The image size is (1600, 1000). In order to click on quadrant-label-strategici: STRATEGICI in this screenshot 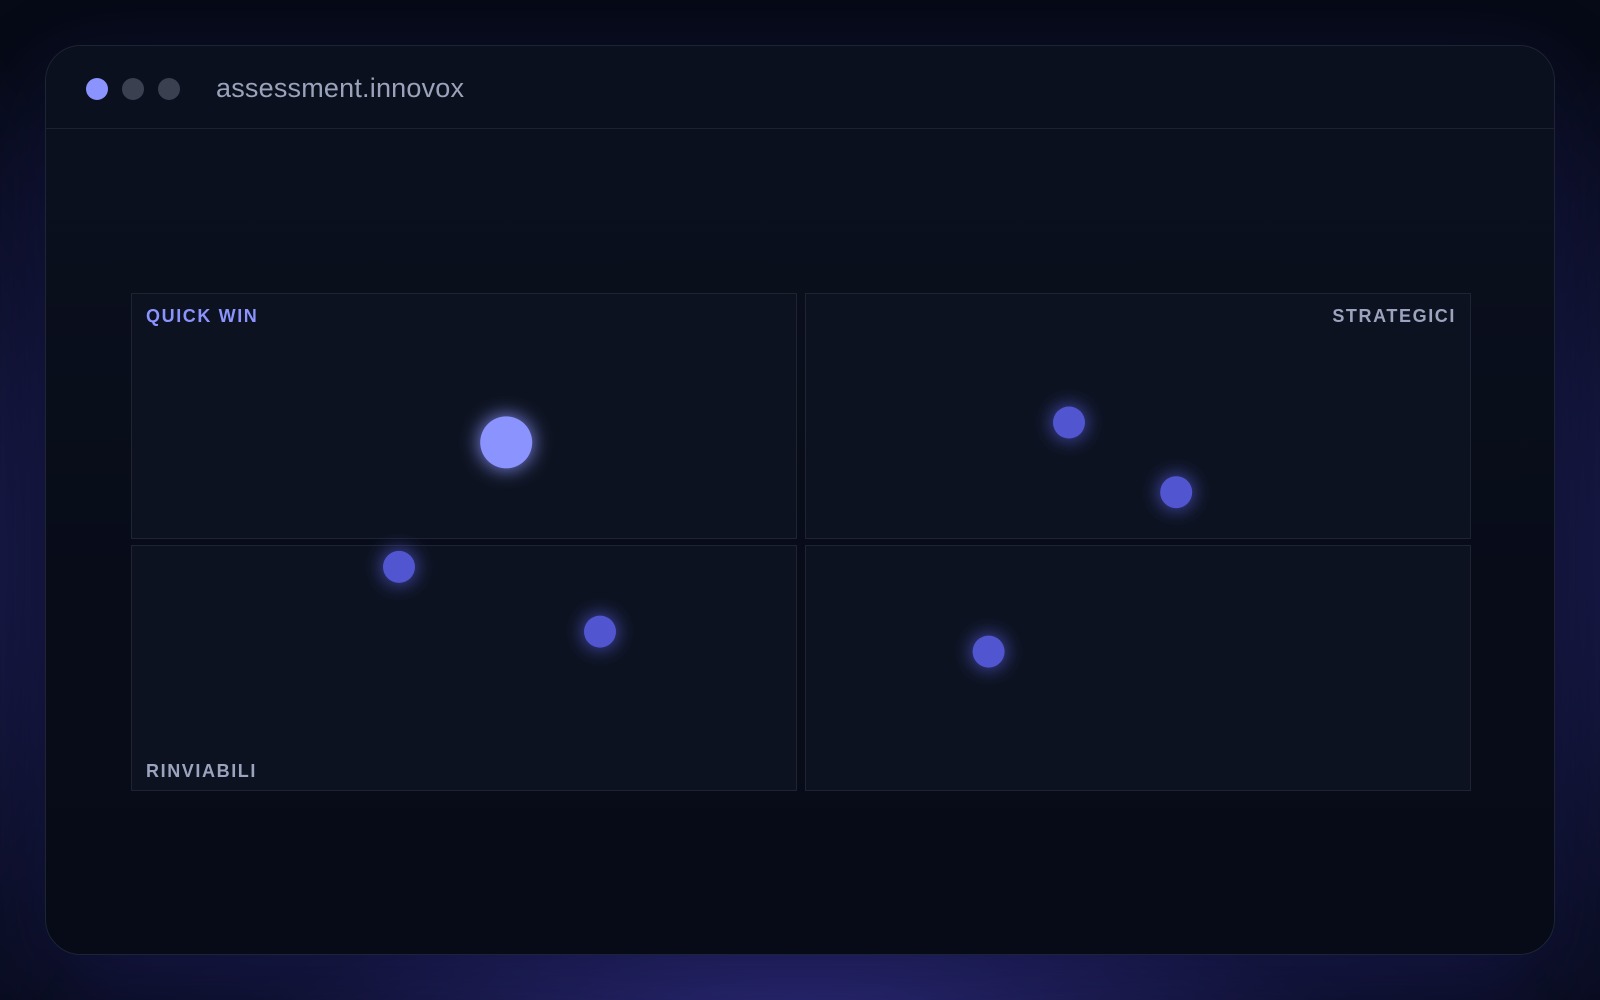, I will do `click(1394, 316)`.